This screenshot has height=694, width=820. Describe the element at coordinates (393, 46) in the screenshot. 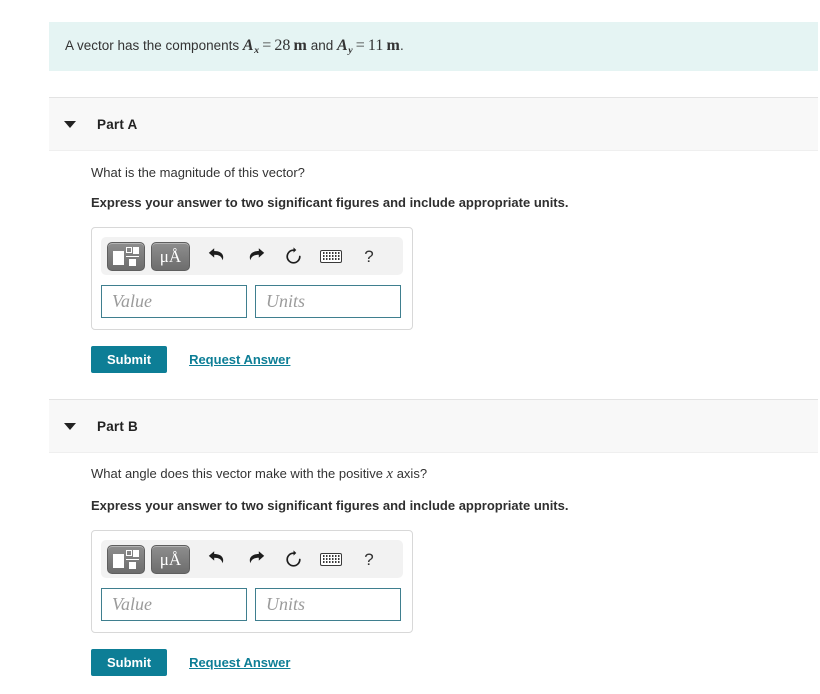

I see `unit-ay: m` at that location.